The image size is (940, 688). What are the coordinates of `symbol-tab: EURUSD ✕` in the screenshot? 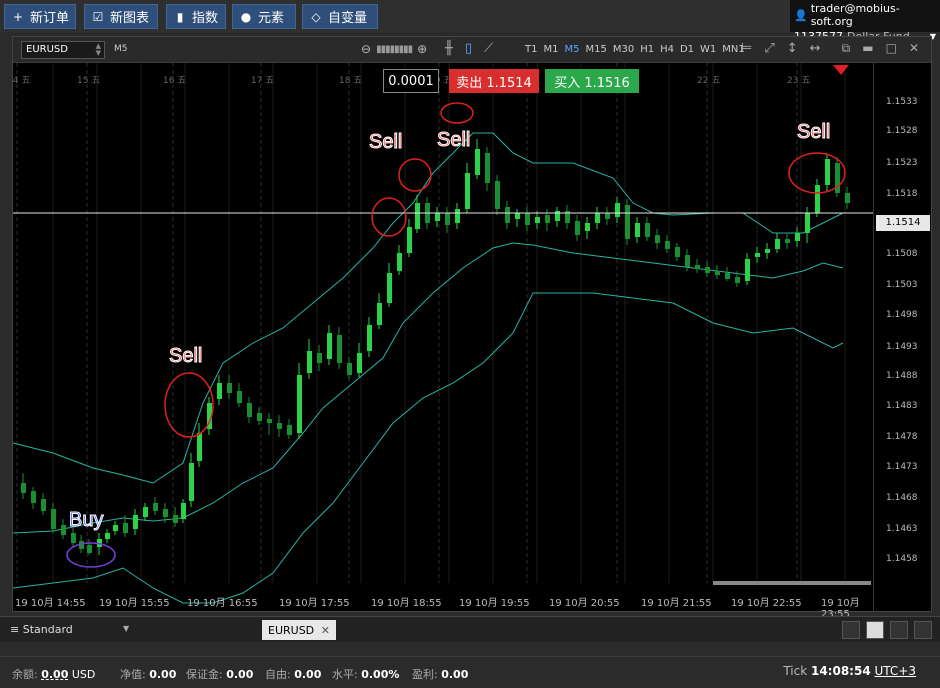 It's located at (299, 630).